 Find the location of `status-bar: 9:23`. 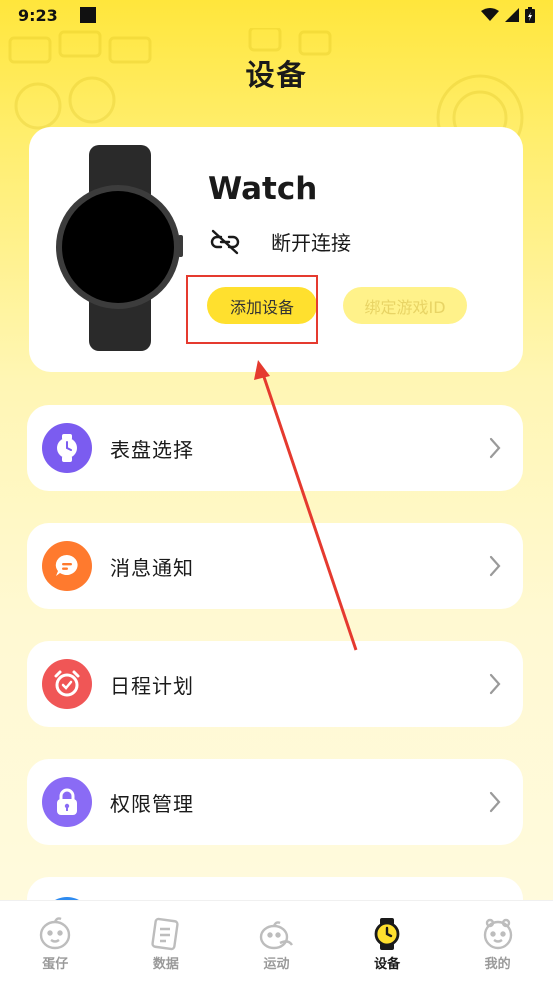

status-bar: 9:23 is located at coordinates (276, 15).